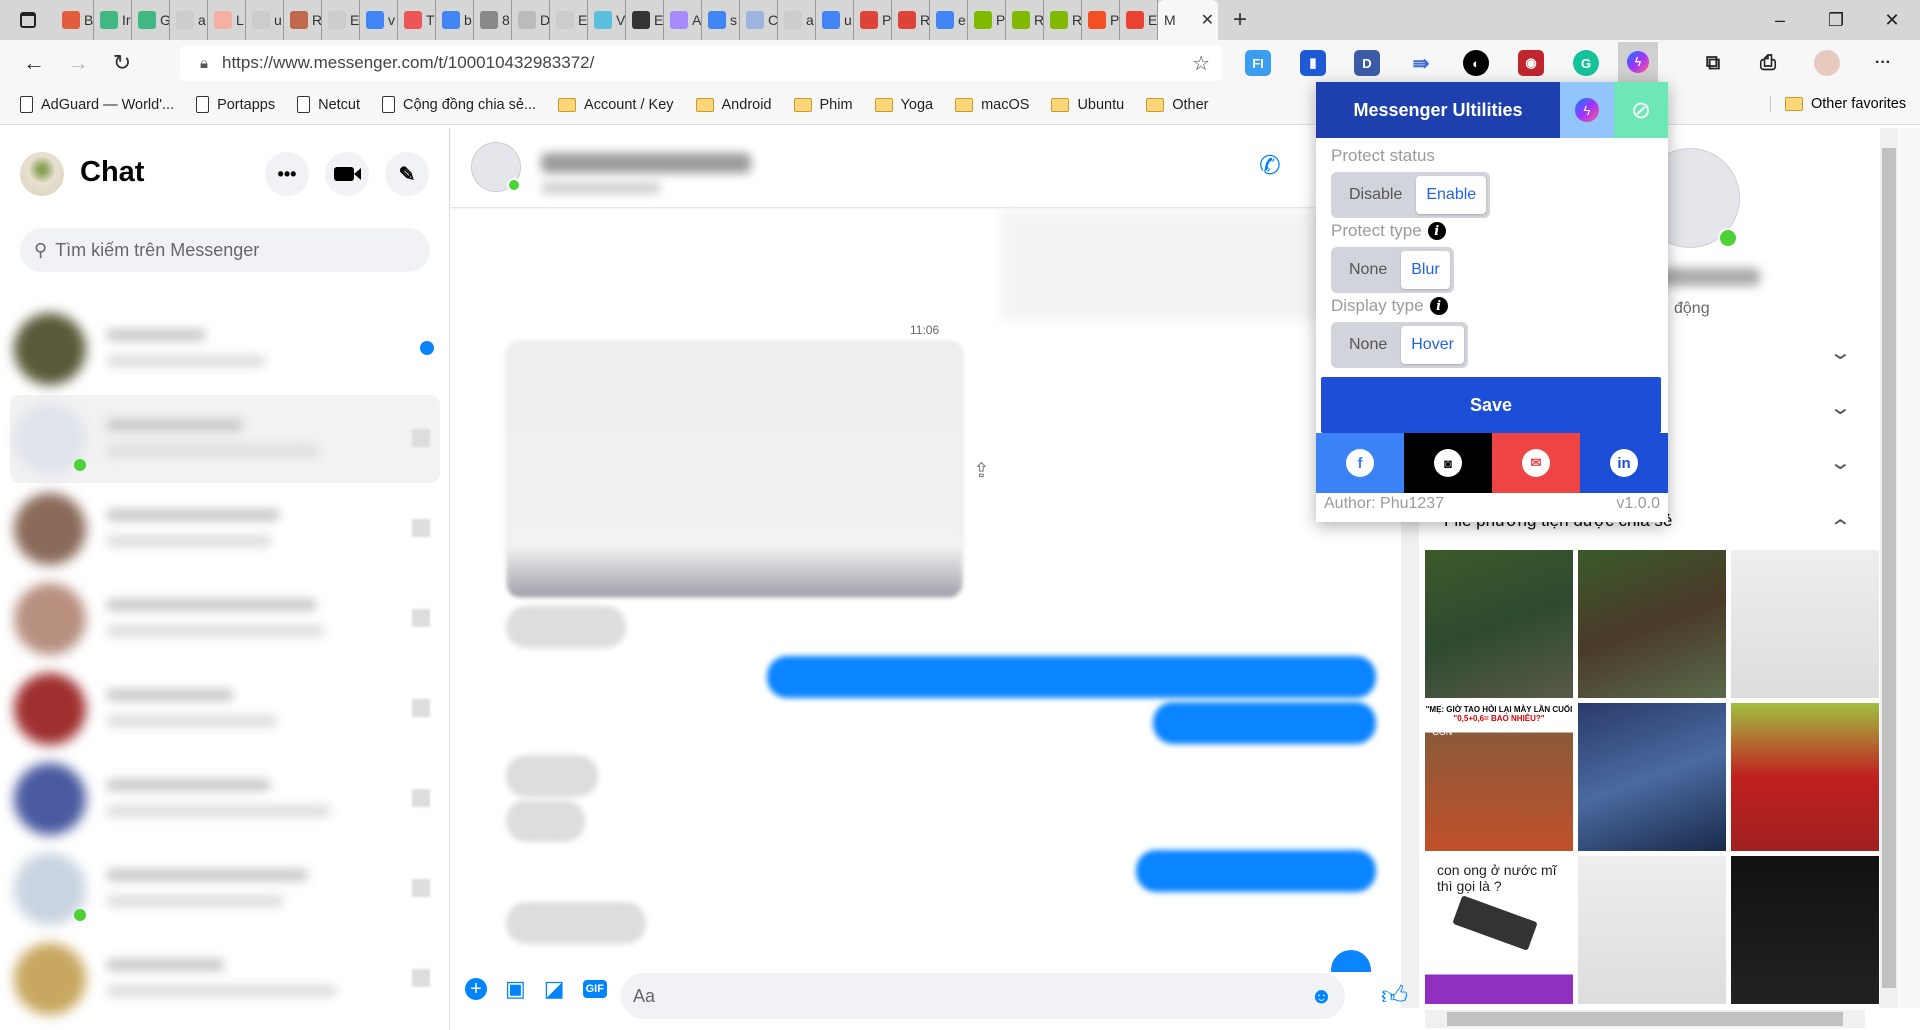 This screenshot has width=1920, height=1030. What do you see at coordinates (1836, 20) in the screenshot?
I see `maximize-button: ❐` at bounding box center [1836, 20].